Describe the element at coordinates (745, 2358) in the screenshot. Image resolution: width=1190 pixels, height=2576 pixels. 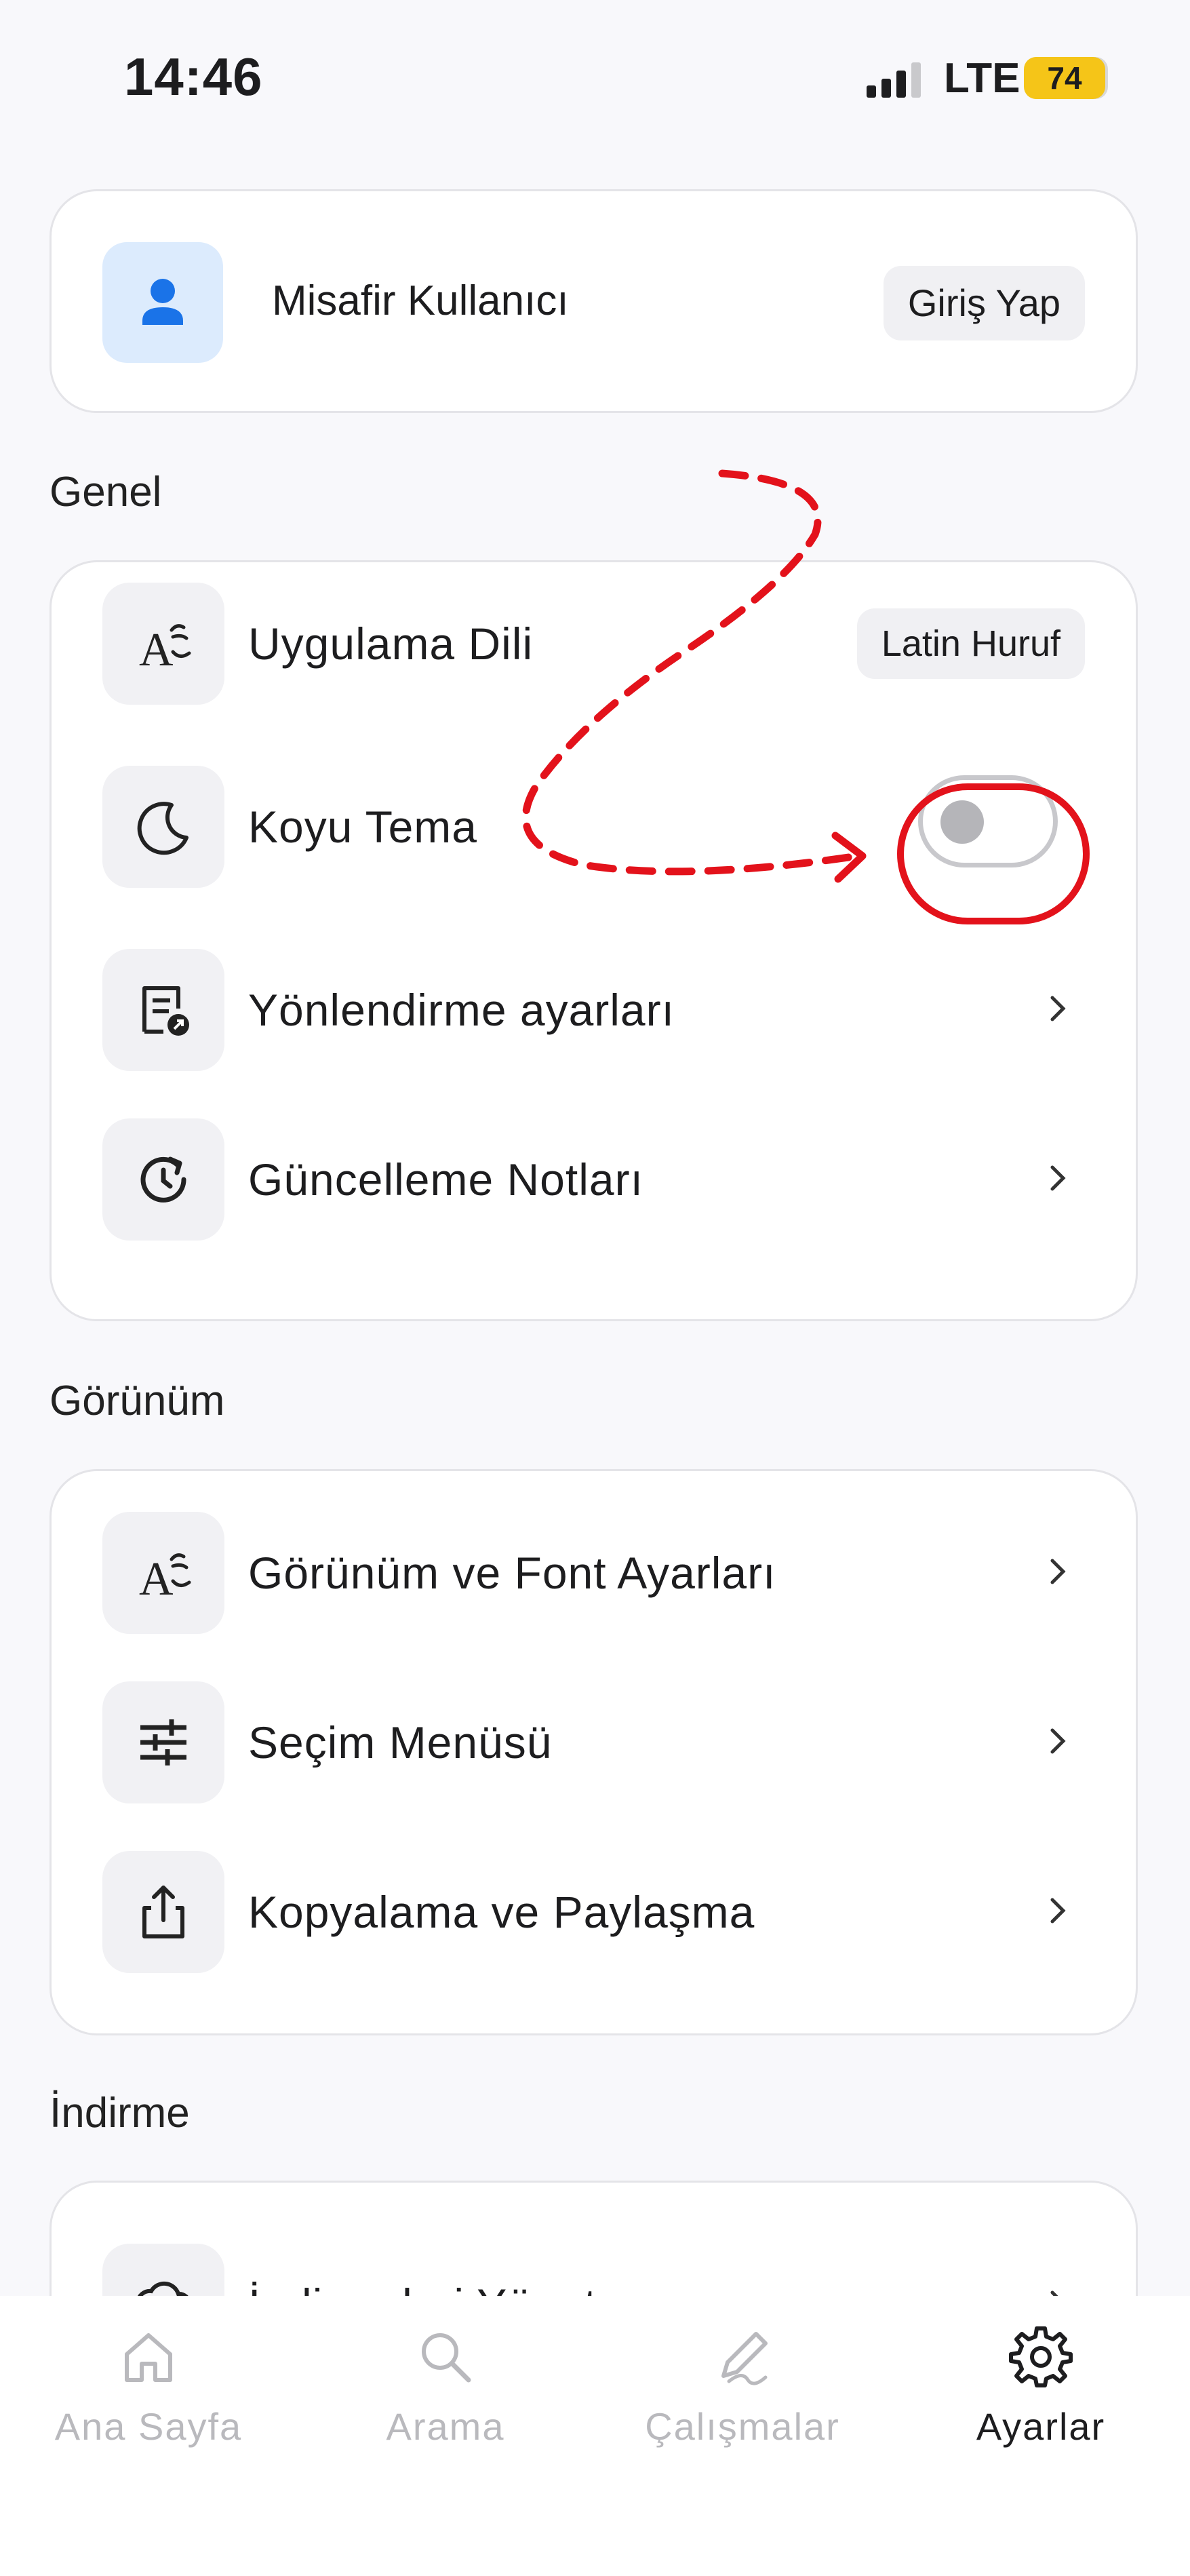
I see `pencil-icon` at that location.